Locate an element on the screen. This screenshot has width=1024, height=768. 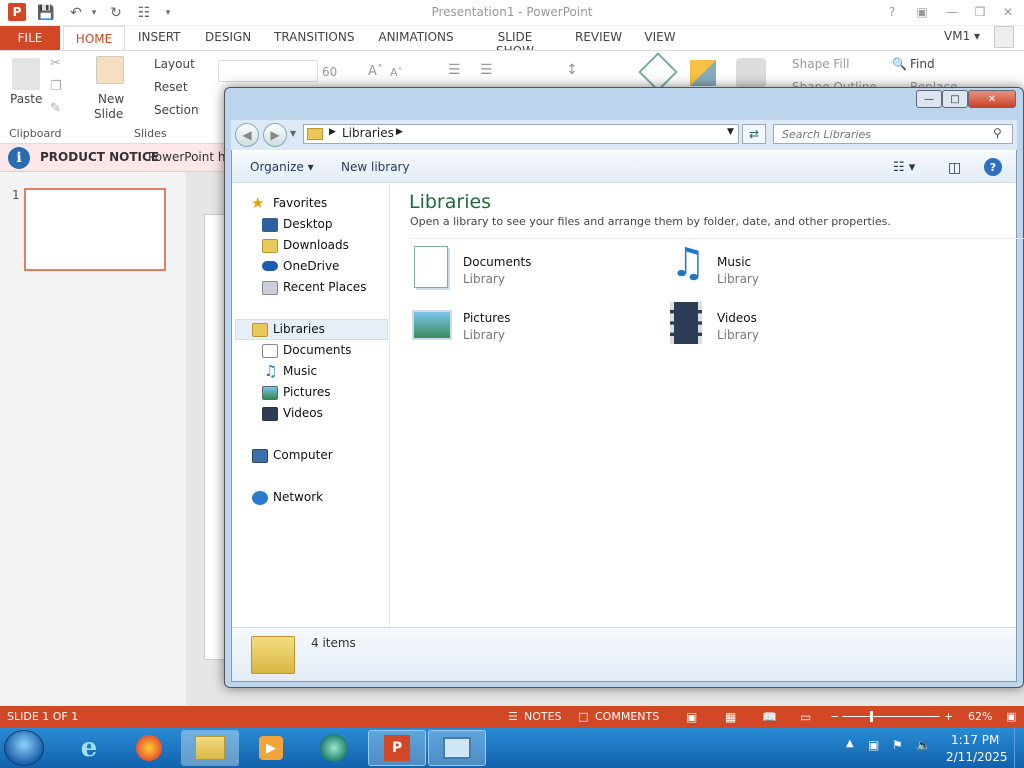
new-slide-icon is located at coordinates (110, 70).